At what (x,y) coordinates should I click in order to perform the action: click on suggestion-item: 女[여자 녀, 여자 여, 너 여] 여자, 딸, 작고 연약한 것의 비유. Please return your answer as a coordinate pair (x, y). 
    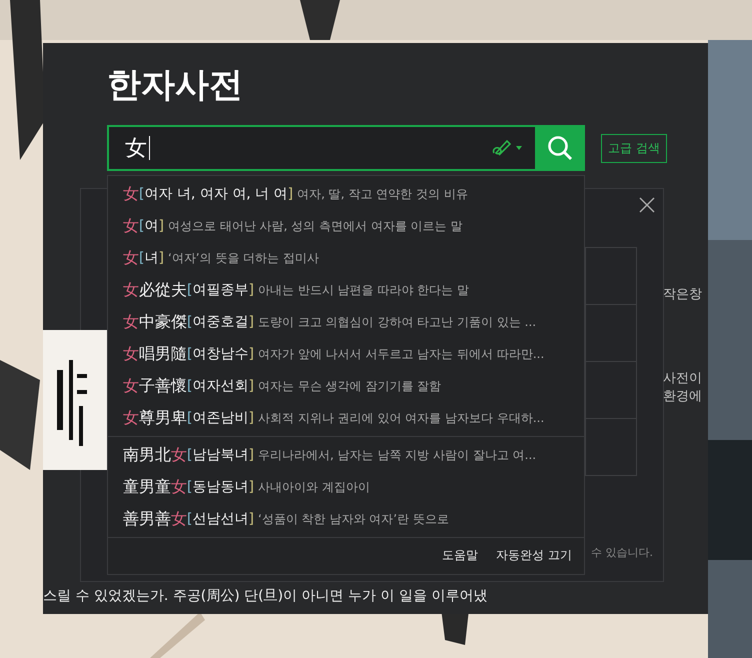
    Looking at the image, I should click on (346, 194).